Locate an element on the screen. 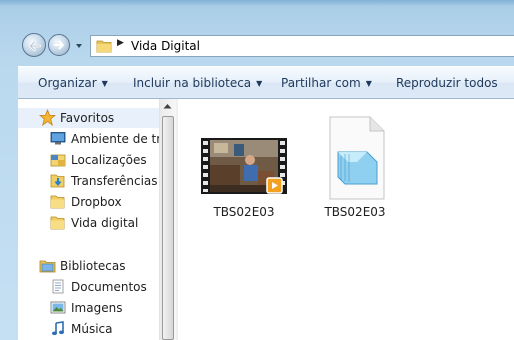  breadcrumb-vida-digital: Vida Digital is located at coordinates (165, 46).